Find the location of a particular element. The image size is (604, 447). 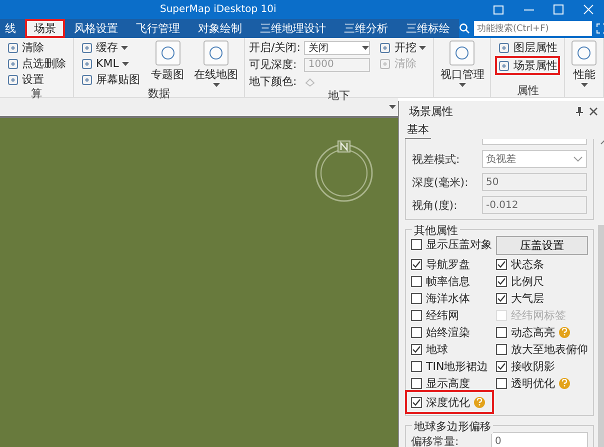

ribbon-button: 场景属性 is located at coordinates (527, 65).